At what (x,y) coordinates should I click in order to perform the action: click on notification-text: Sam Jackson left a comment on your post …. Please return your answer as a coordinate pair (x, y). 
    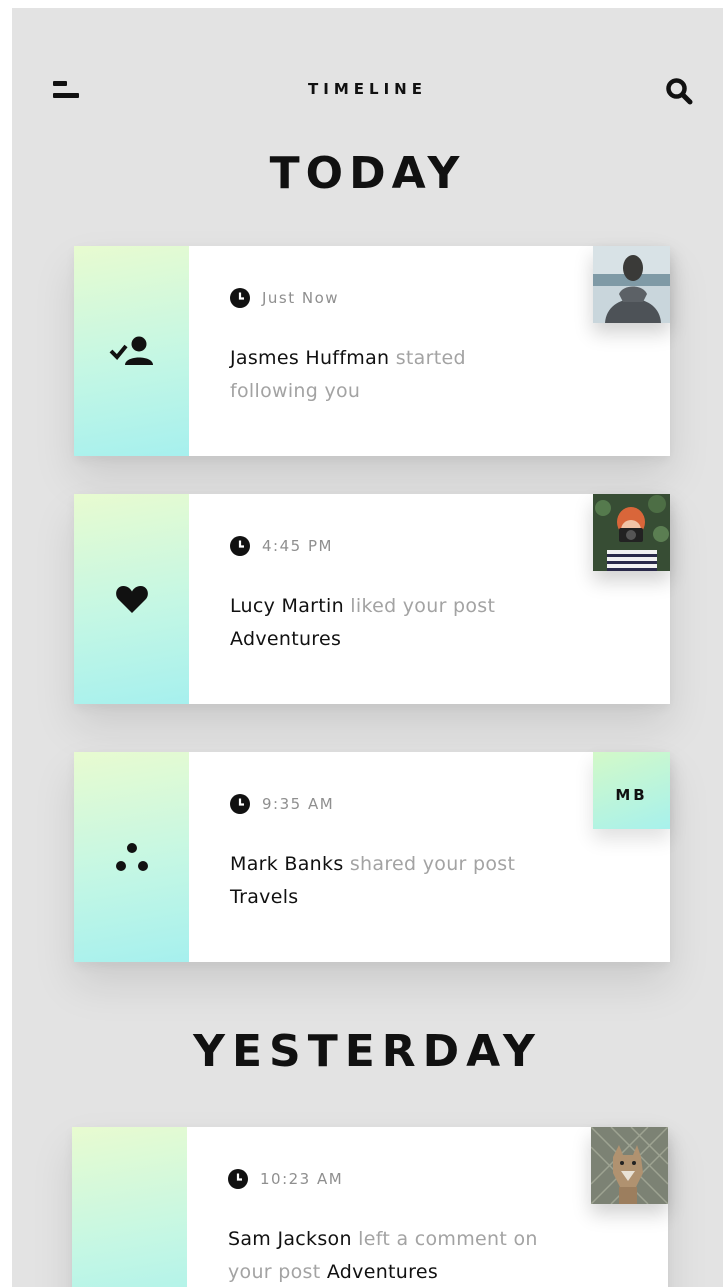
    Looking at the image, I should click on (393, 1255).